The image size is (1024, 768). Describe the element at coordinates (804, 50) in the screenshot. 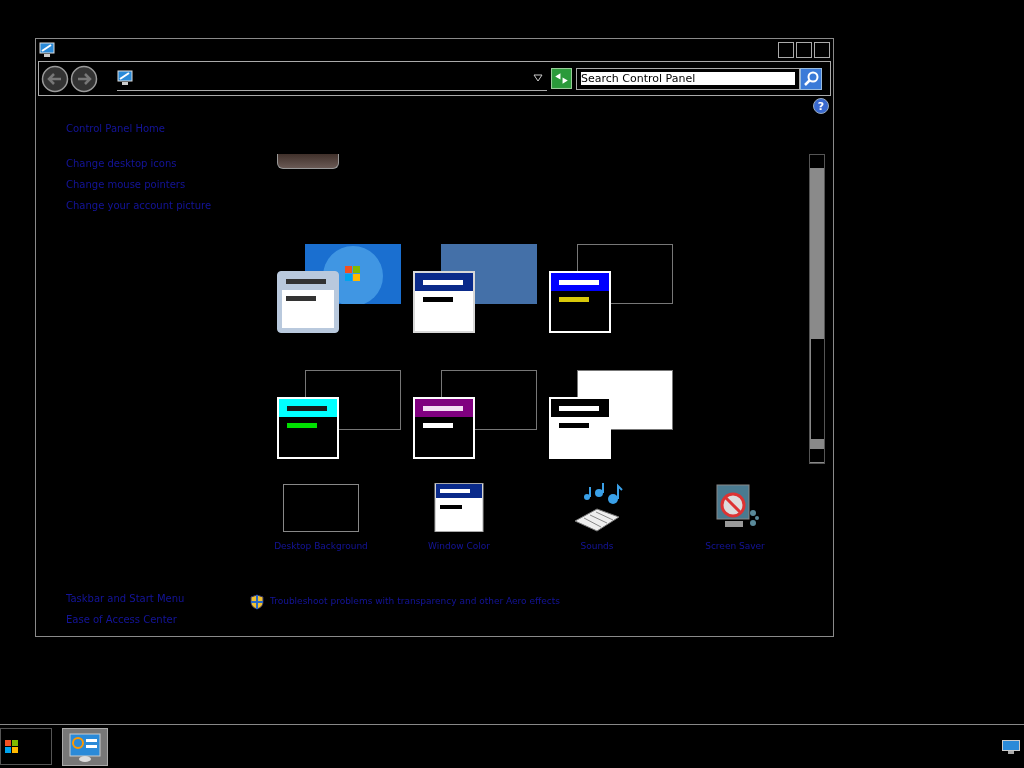

I see `maximize-button` at that location.